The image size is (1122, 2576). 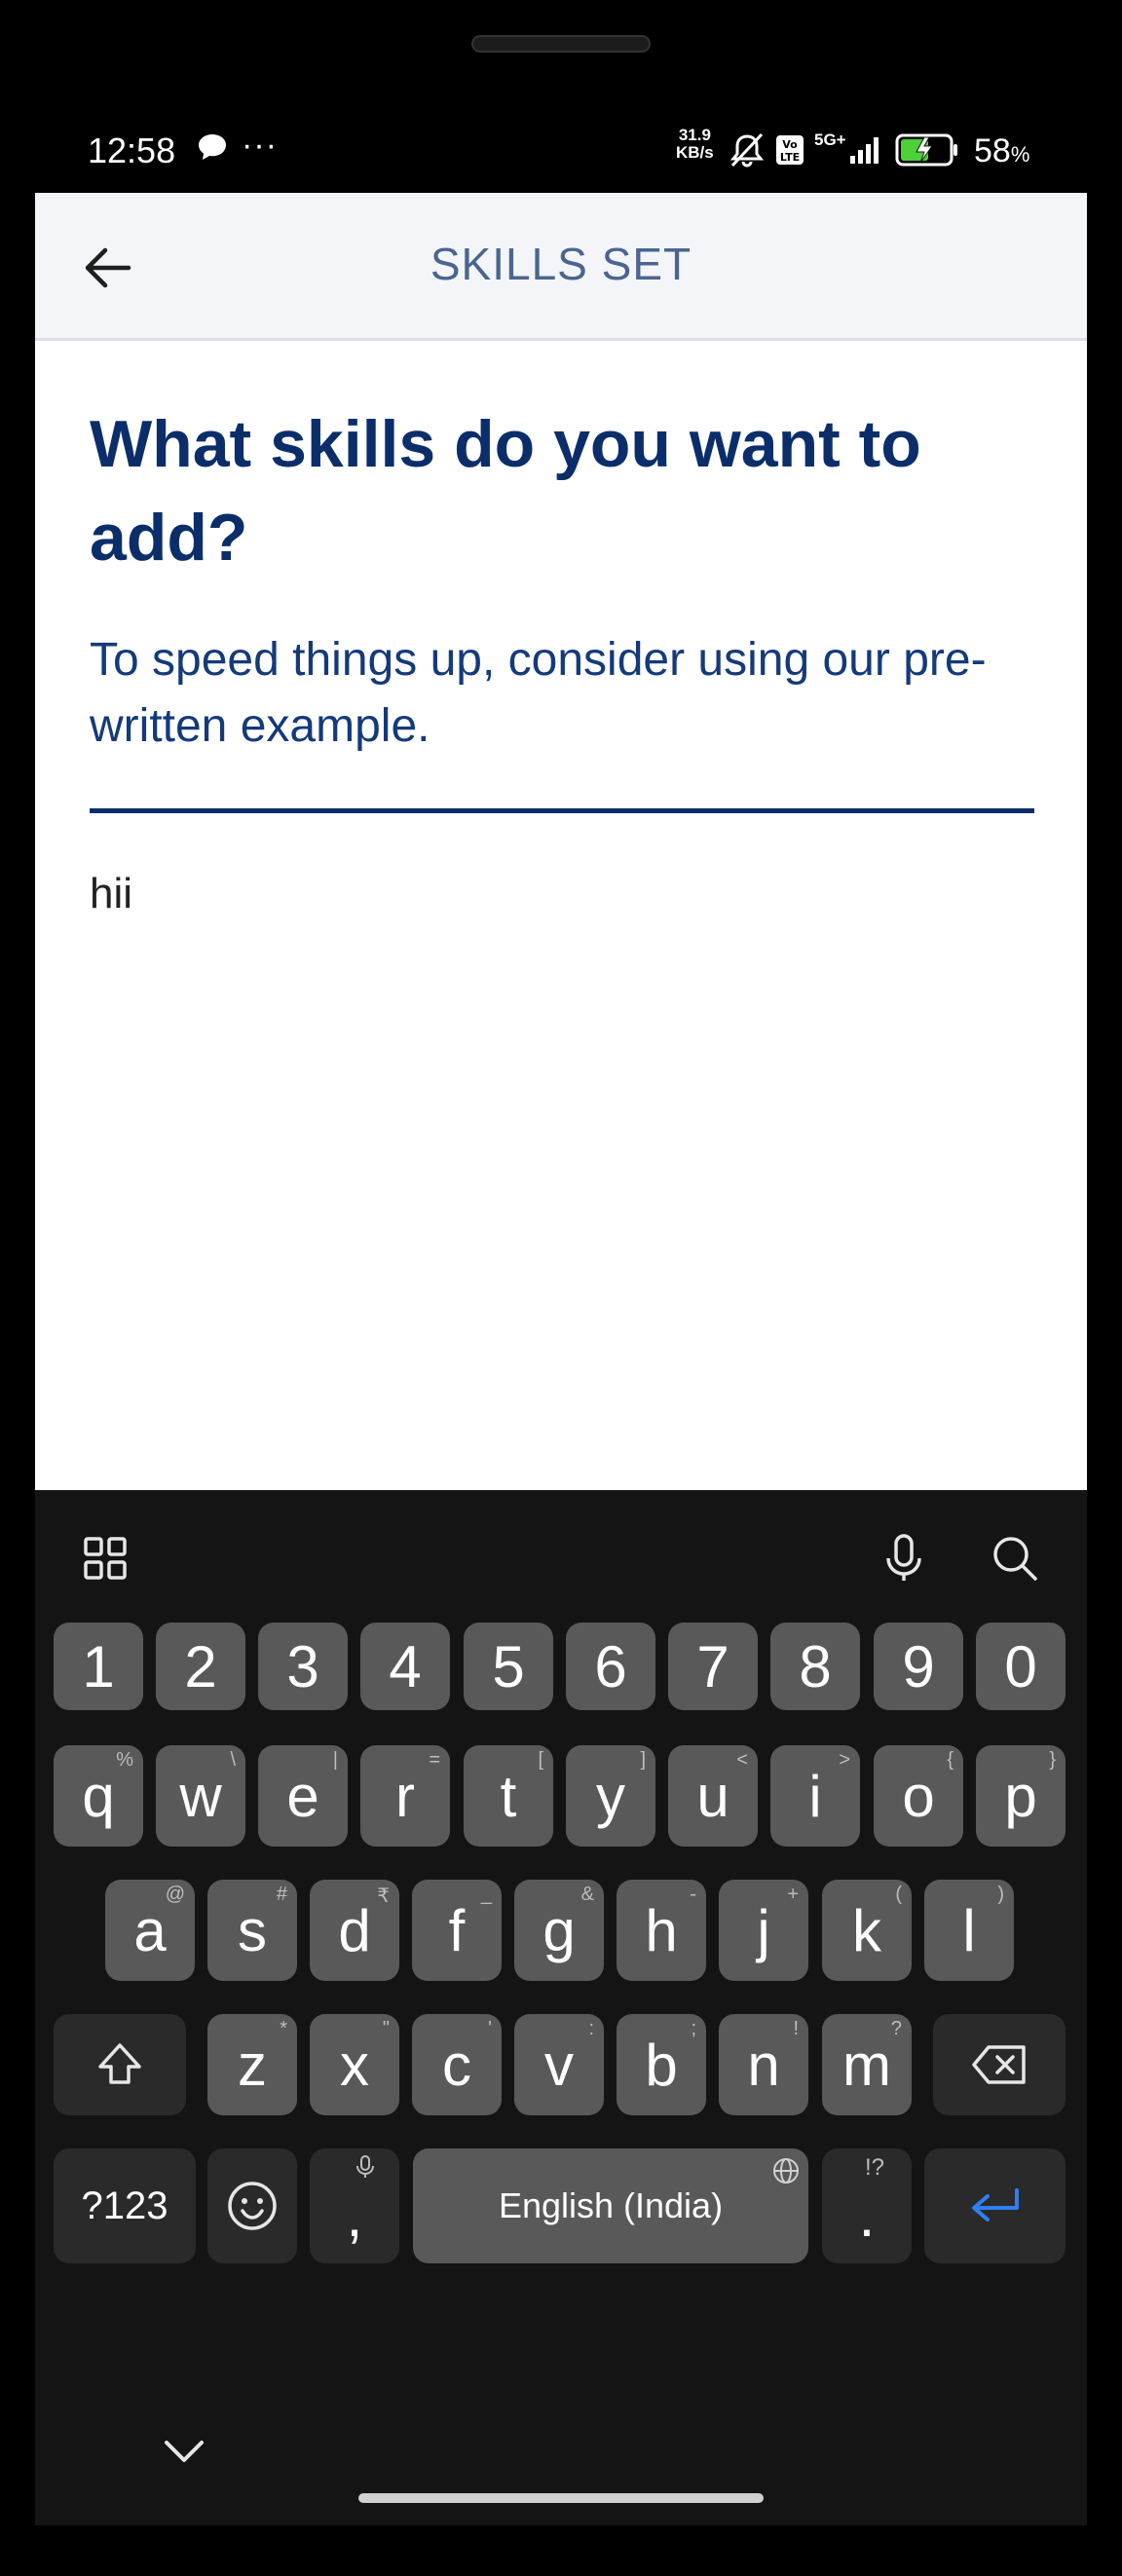 I want to click on key-hint: #, so click(x=282, y=1894).